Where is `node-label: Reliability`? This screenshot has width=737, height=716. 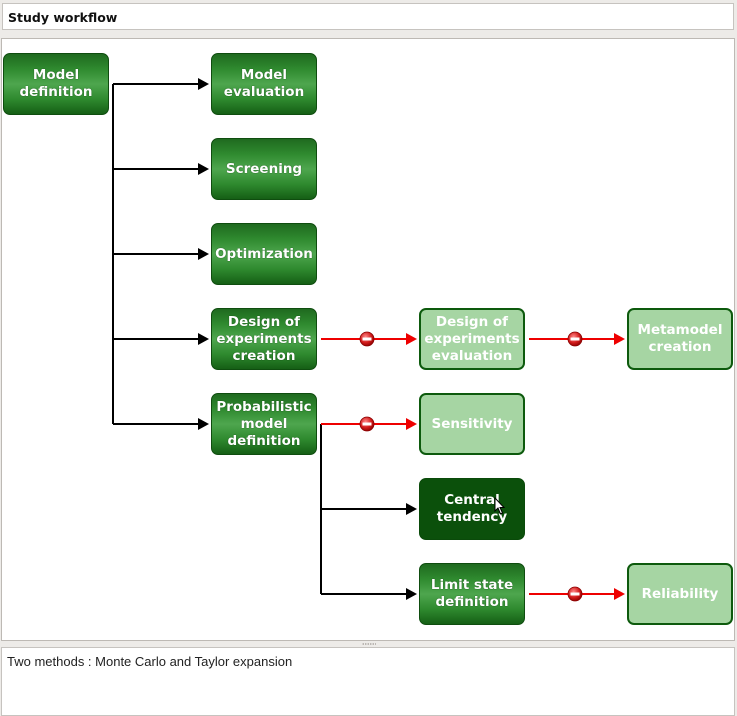 node-label: Reliability is located at coordinates (680, 593).